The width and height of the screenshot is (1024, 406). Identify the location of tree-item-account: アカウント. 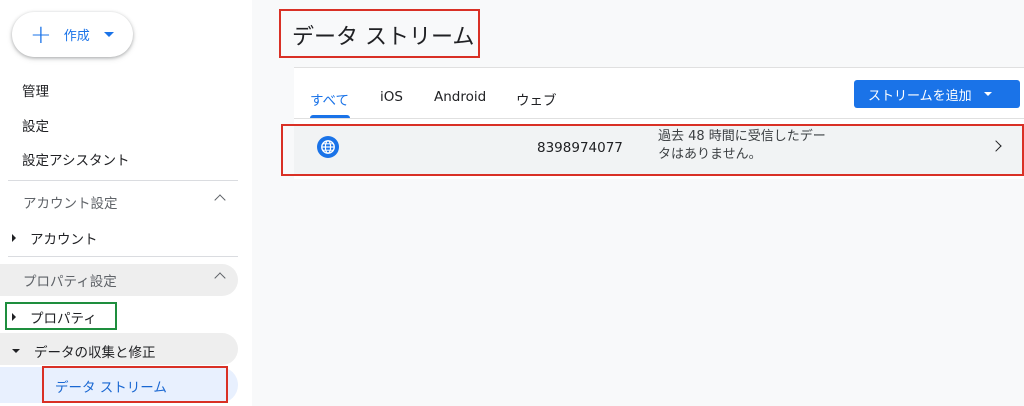
(55, 238).